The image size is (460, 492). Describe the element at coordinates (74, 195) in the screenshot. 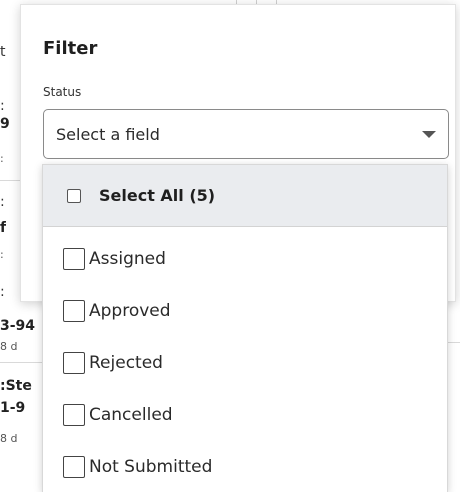

I see `select-all-checkbox` at that location.